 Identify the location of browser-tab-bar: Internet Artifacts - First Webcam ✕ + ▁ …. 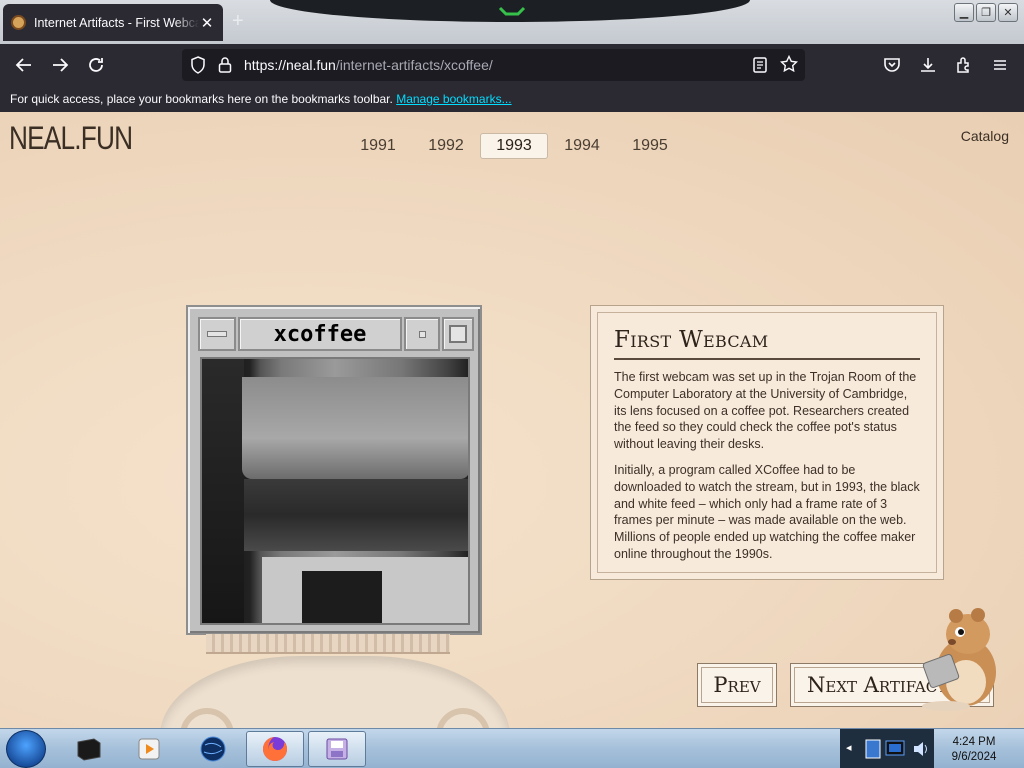
(512, 22).